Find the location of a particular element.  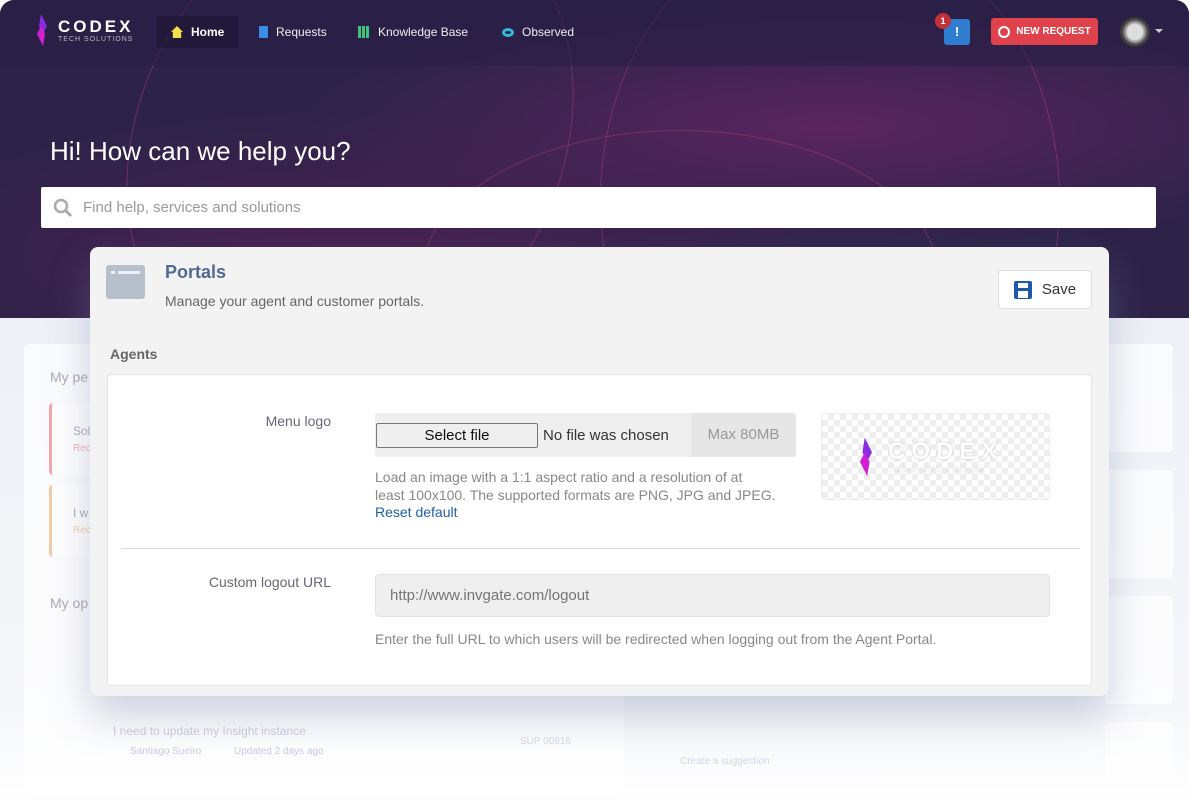

request-updated: Updated 2 days ago is located at coordinates (279, 751).